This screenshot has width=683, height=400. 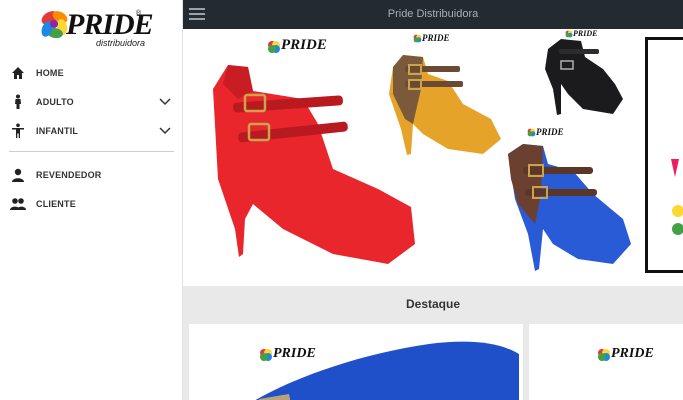 I want to click on app-header: Pride Distribuidora, so click(x=433, y=14).